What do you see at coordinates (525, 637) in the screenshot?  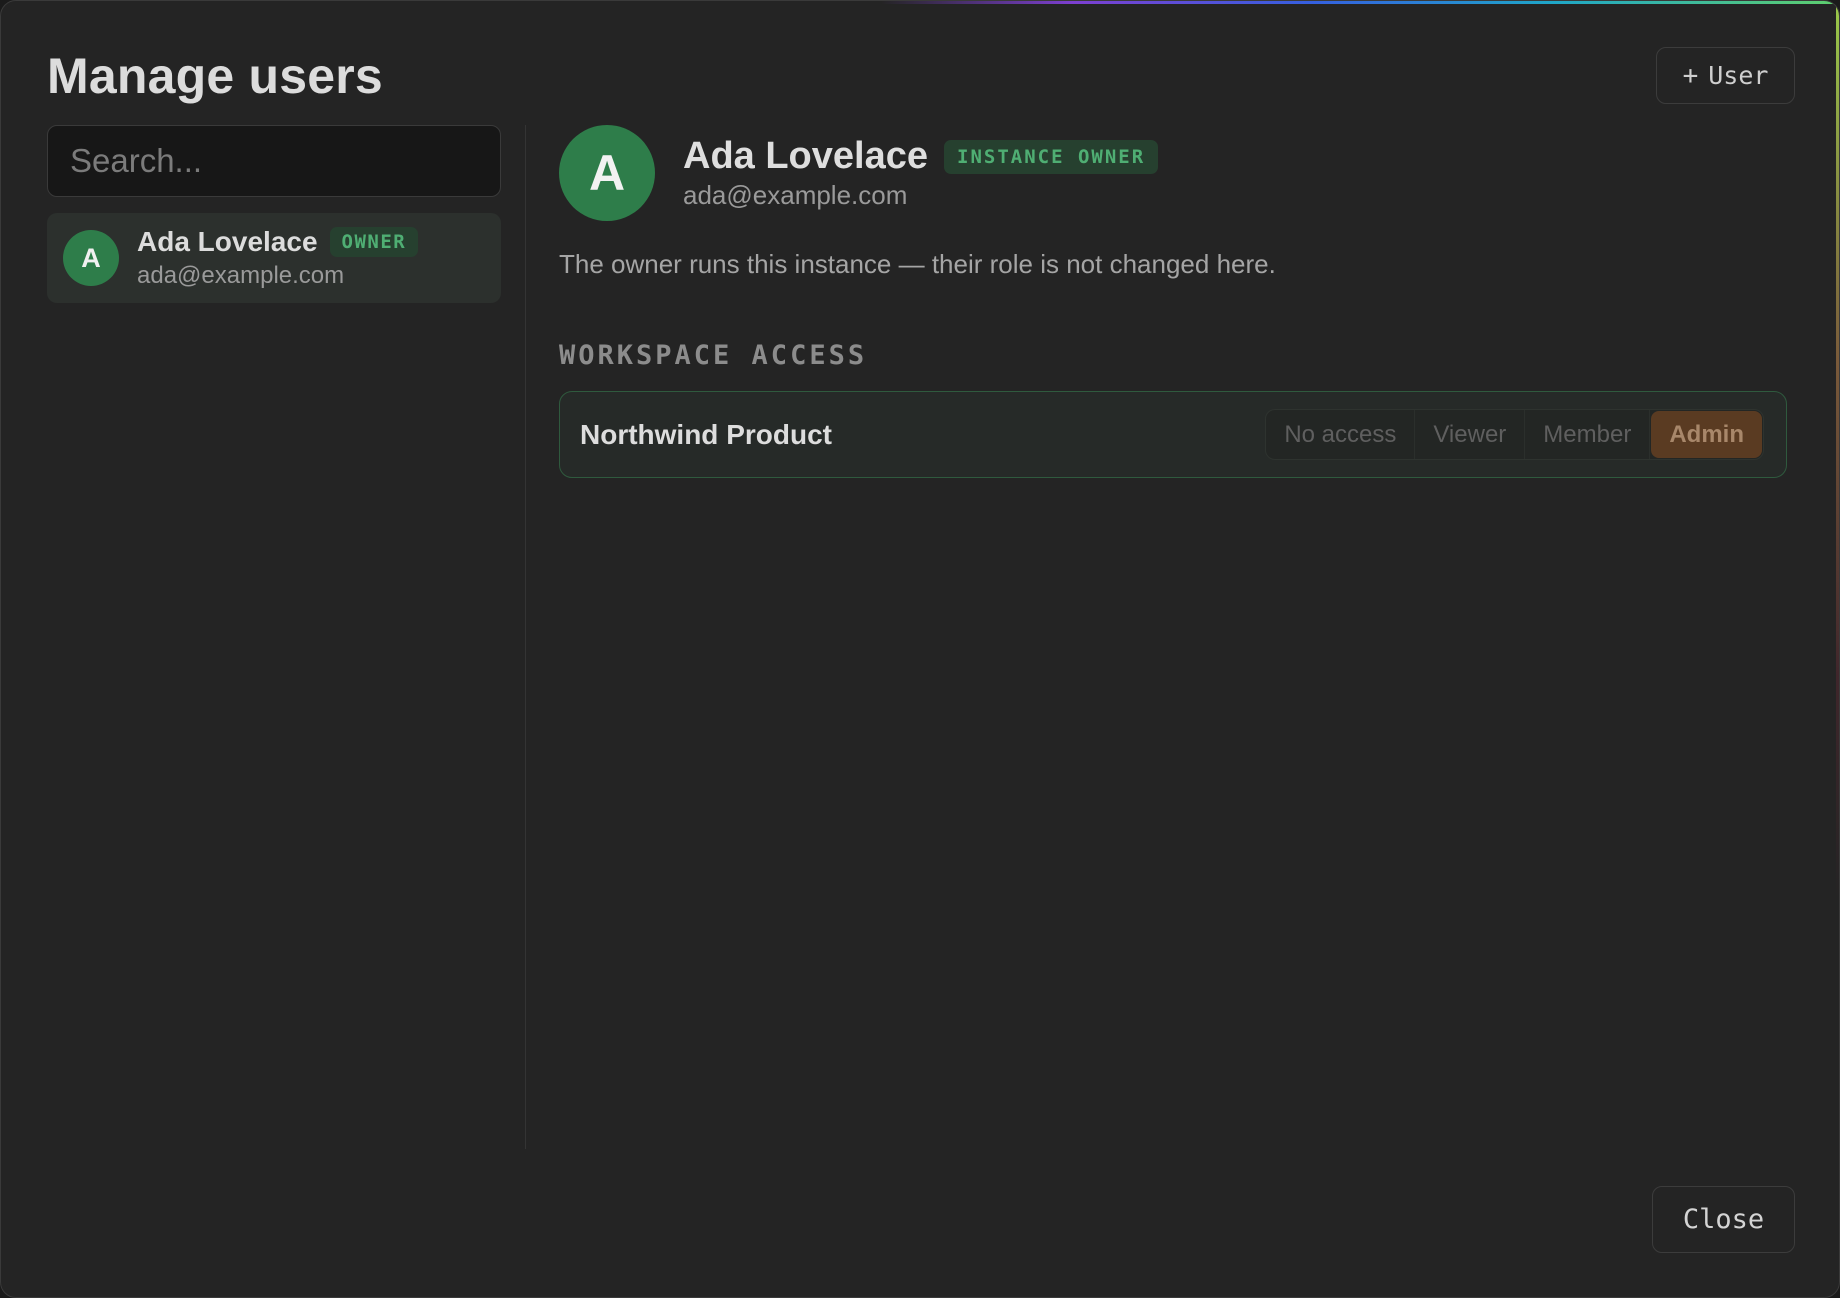 I see `panel-divider` at bounding box center [525, 637].